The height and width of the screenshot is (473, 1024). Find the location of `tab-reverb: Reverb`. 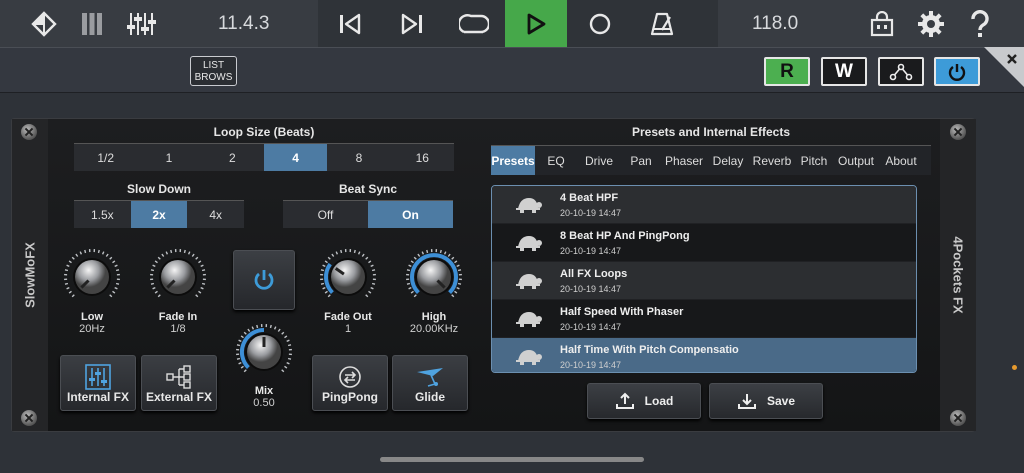

tab-reverb: Reverb is located at coordinates (772, 160).